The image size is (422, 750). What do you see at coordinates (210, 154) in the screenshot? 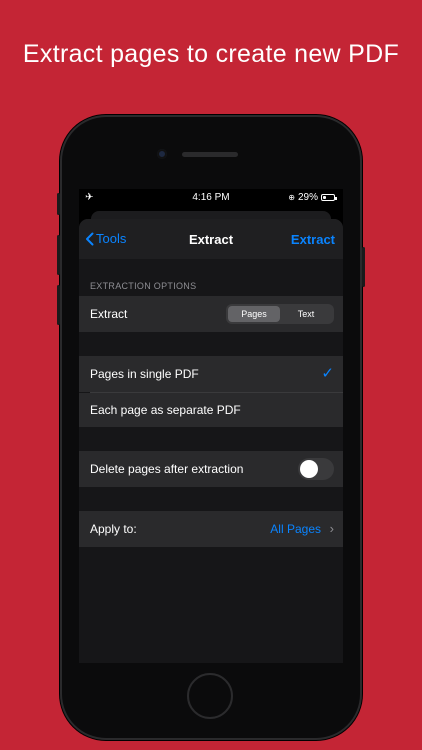
I see `earpiece-speaker` at bounding box center [210, 154].